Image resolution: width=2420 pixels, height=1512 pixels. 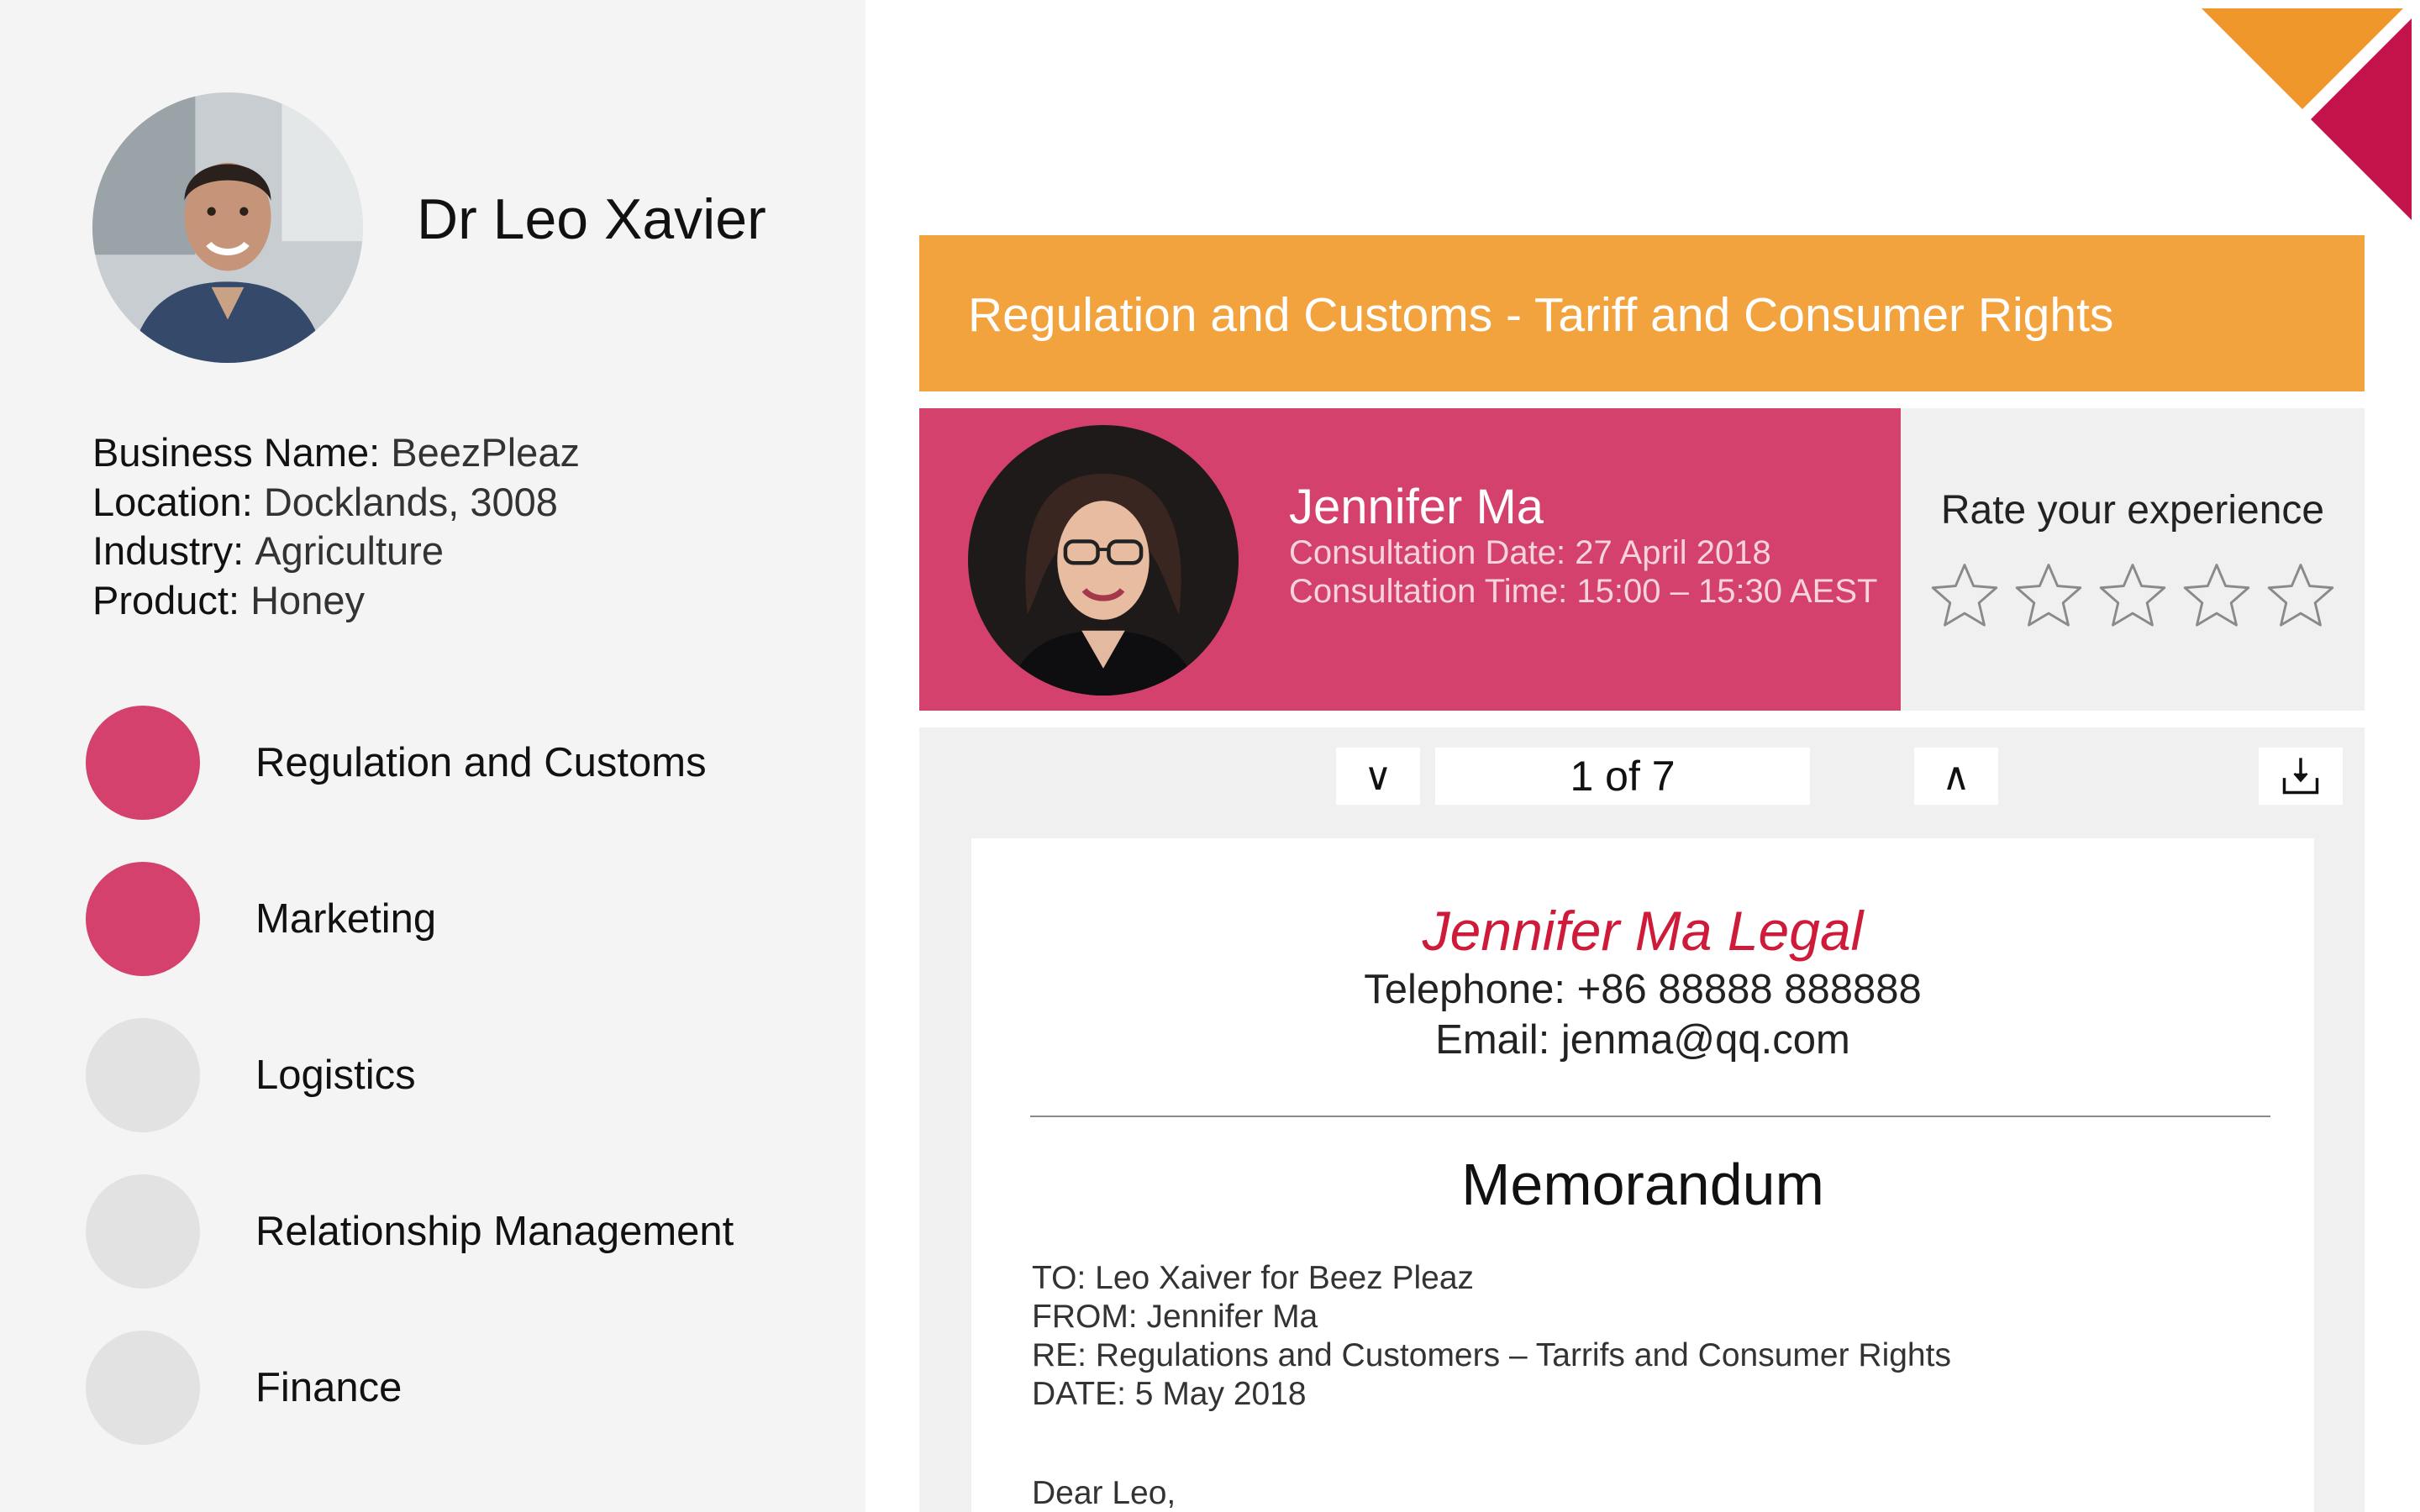 I want to click on user-avatar-icon, so click(x=227, y=227).